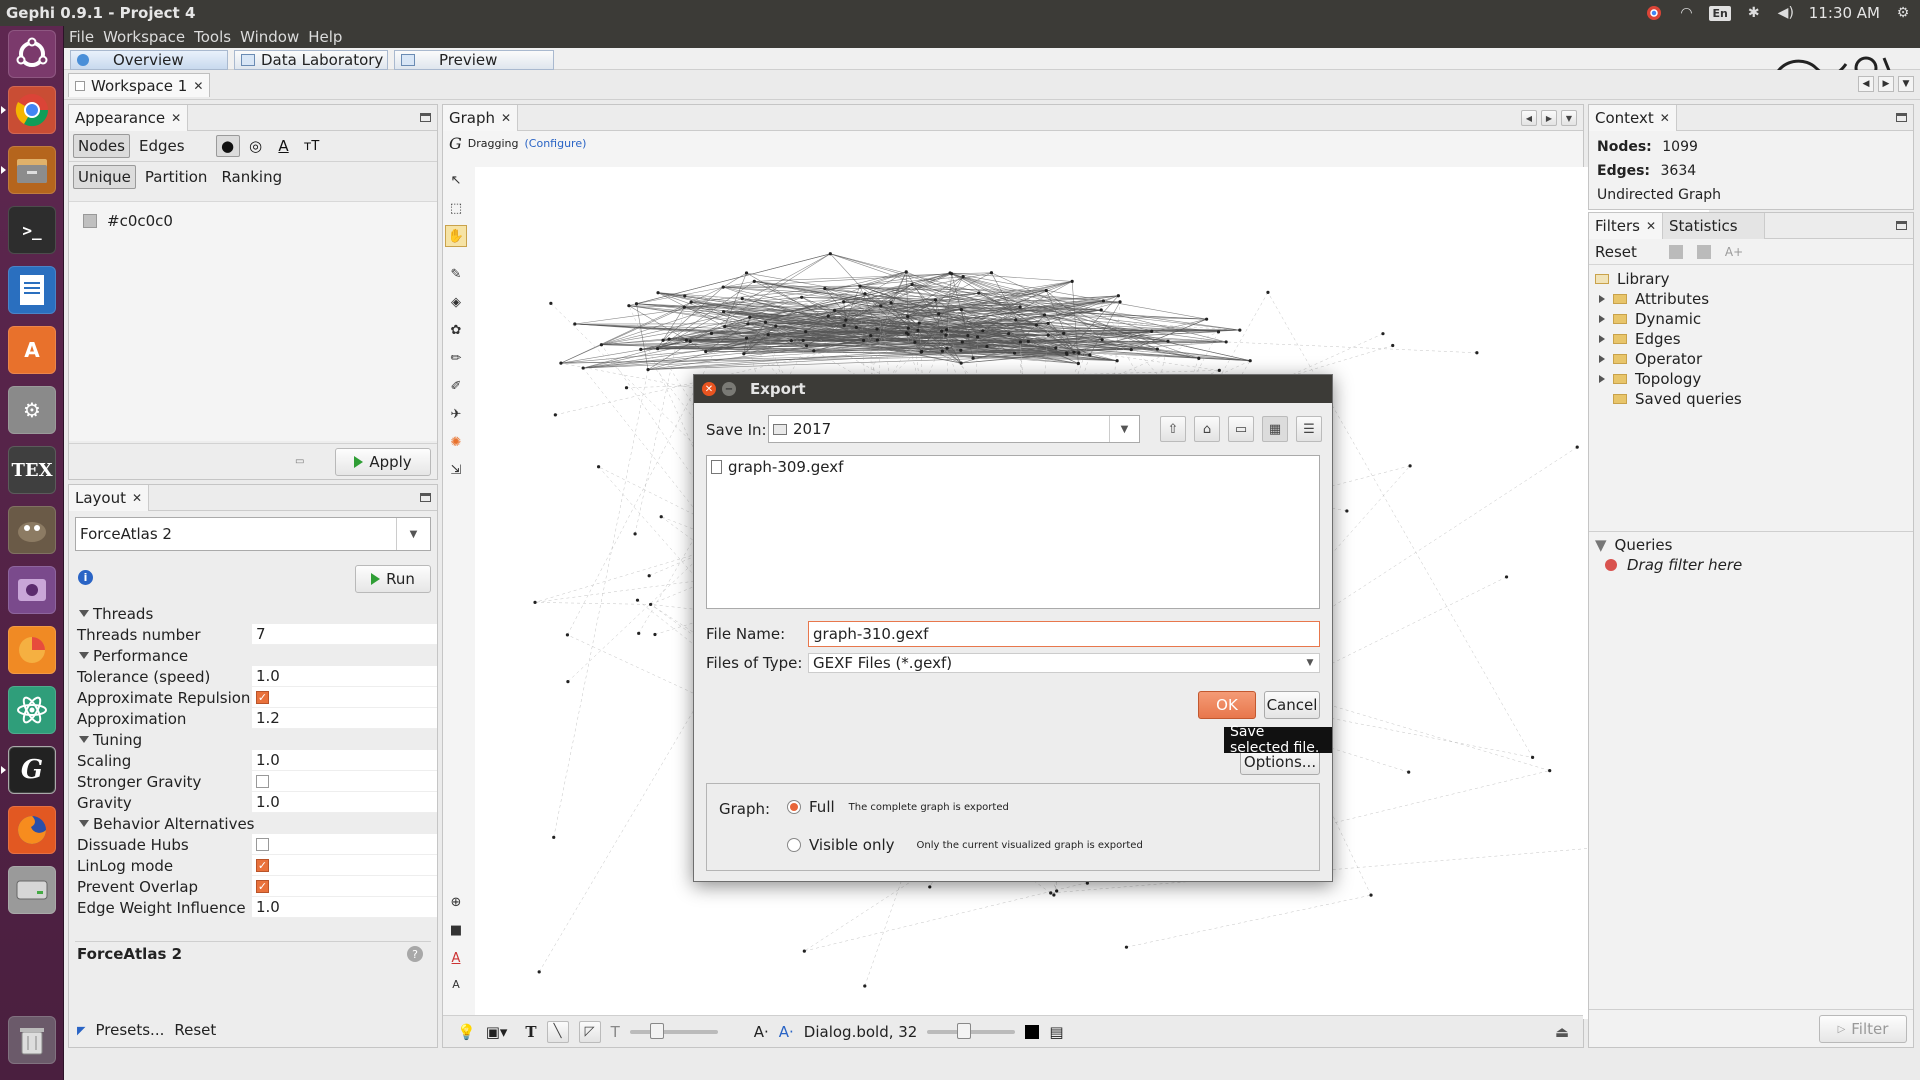 The width and height of the screenshot is (1920, 1080). I want to click on prop-linlog-mode: LinLog mode ✓, so click(256, 865).